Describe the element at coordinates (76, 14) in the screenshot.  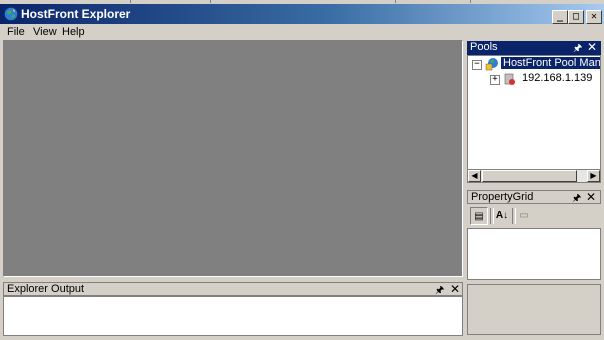
I see `window-title: HostFront Explorer` at that location.